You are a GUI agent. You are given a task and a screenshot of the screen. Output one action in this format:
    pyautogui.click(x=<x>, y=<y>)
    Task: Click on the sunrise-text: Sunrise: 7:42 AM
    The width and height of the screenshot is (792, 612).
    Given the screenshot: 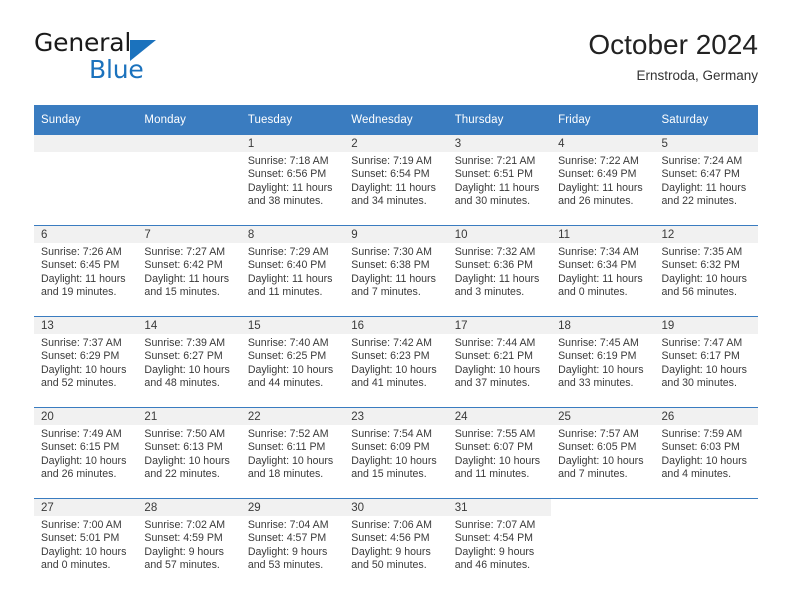 What is the action you would take?
    pyautogui.click(x=391, y=343)
    